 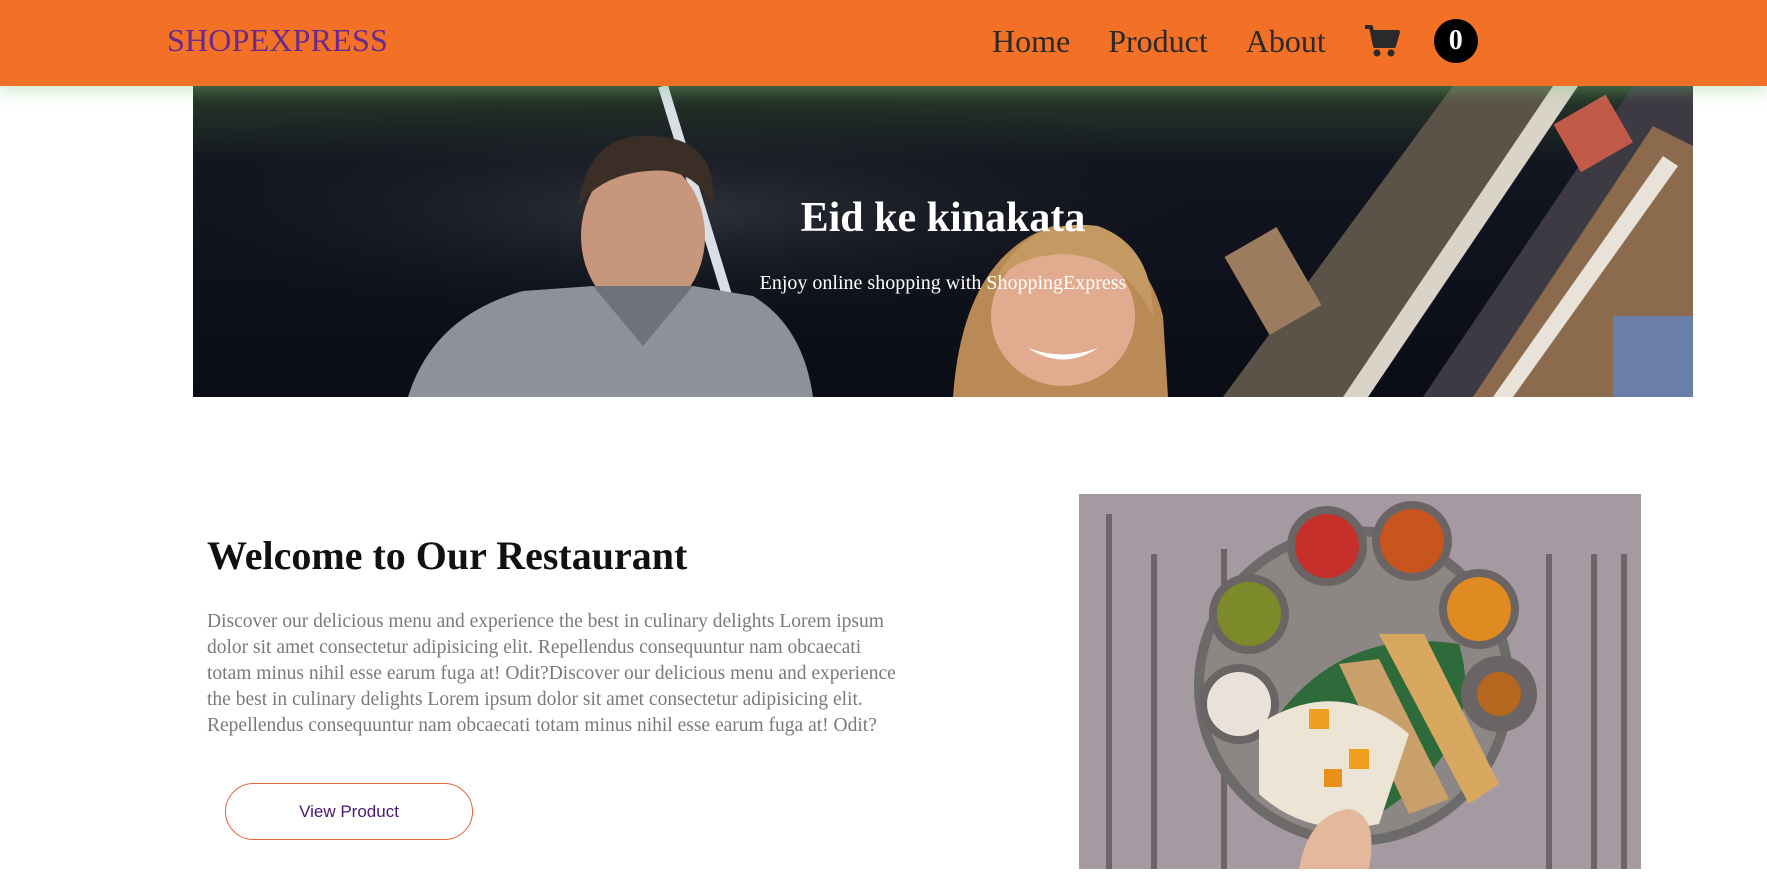 What do you see at coordinates (1360, 681) in the screenshot?
I see `food-platter-image` at bounding box center [1360, 681].